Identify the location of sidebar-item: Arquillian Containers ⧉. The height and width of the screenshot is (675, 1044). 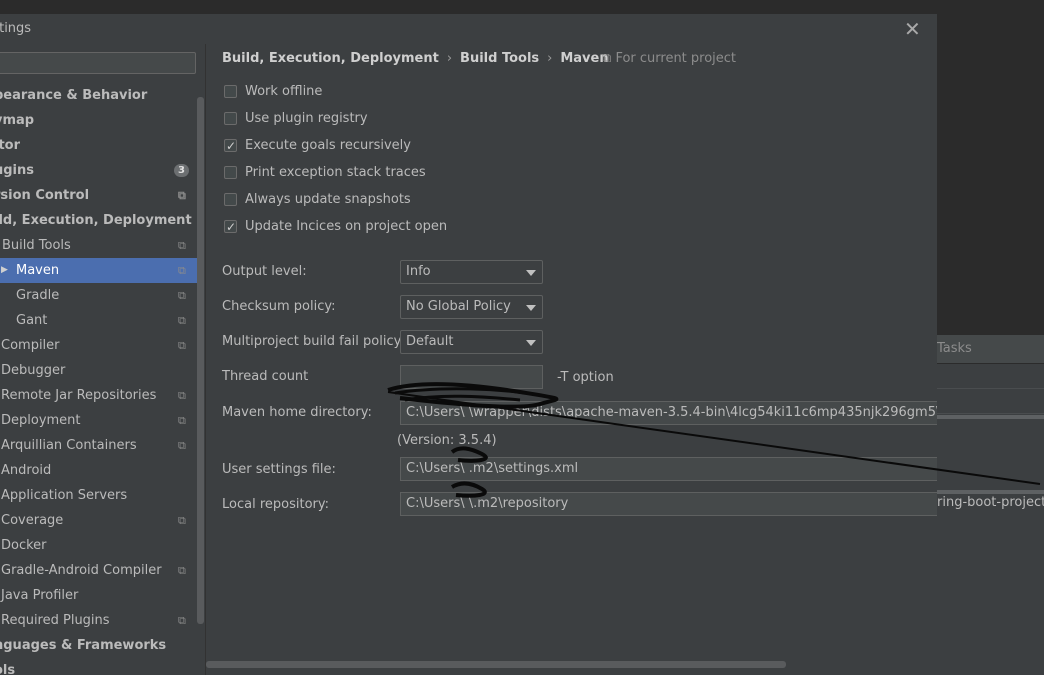
(98, 445).